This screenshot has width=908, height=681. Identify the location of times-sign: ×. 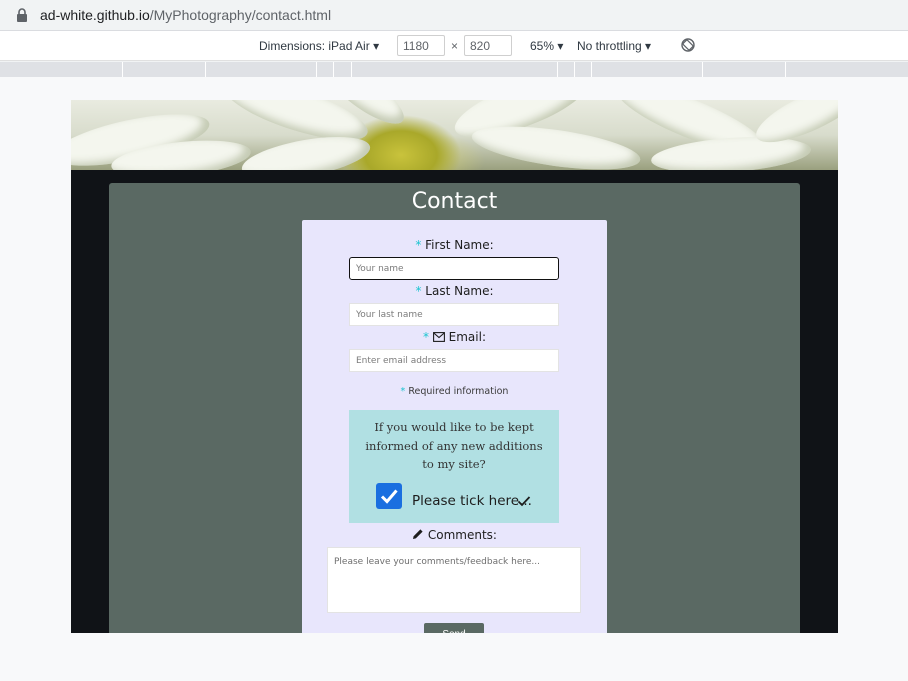
(455, 46).